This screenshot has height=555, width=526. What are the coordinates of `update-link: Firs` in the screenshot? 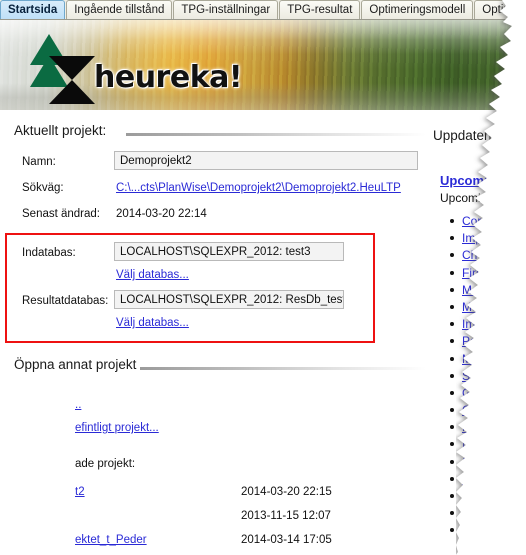 It's located at (472, 273).